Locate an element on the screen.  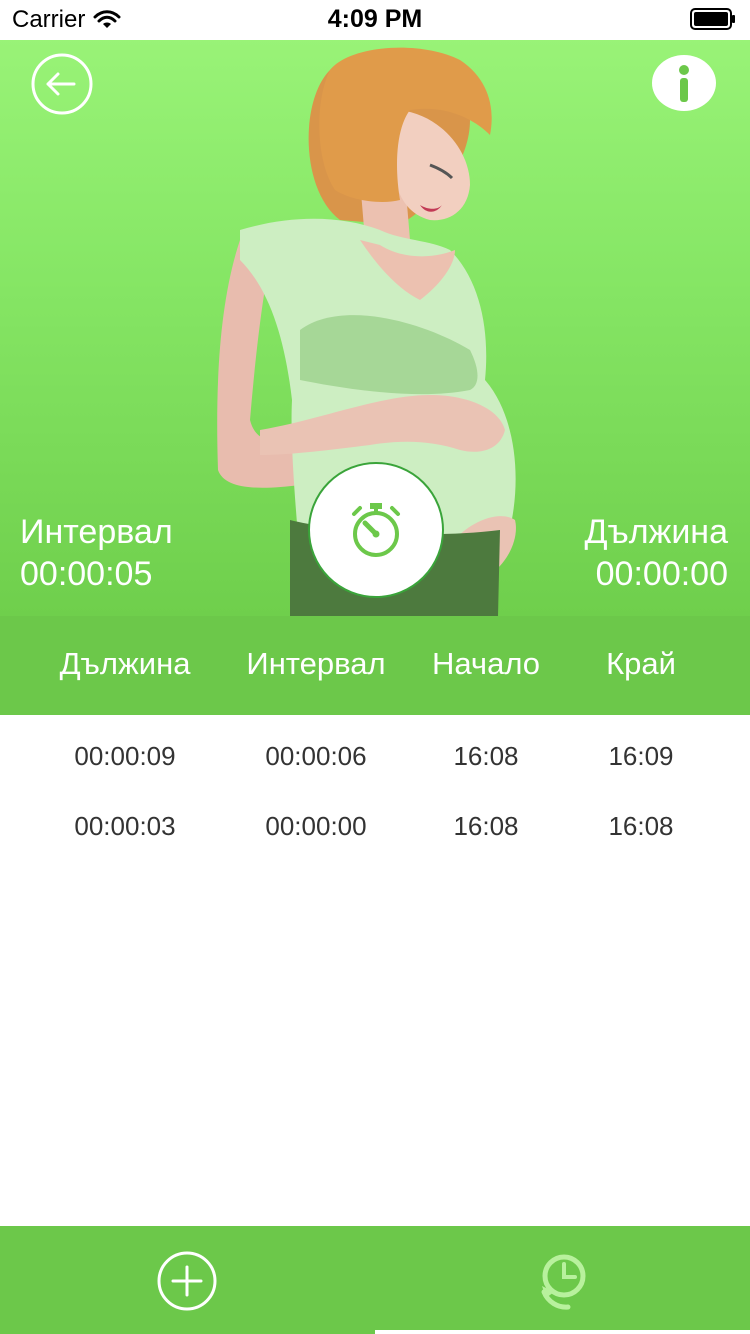
table-row: 00:00:09 00:00:06 16:08 16:09 is located at coordinates (375, 750).